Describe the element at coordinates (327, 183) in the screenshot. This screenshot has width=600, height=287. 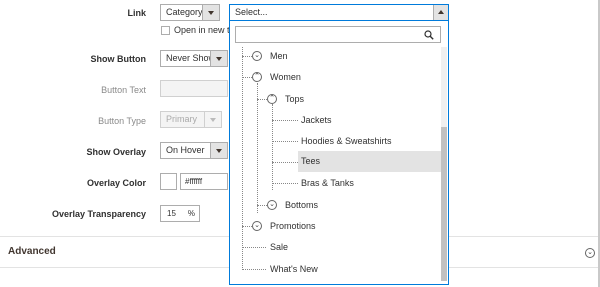
I see `tree-item-bras-tanks: Bras & Tanks` at that location.